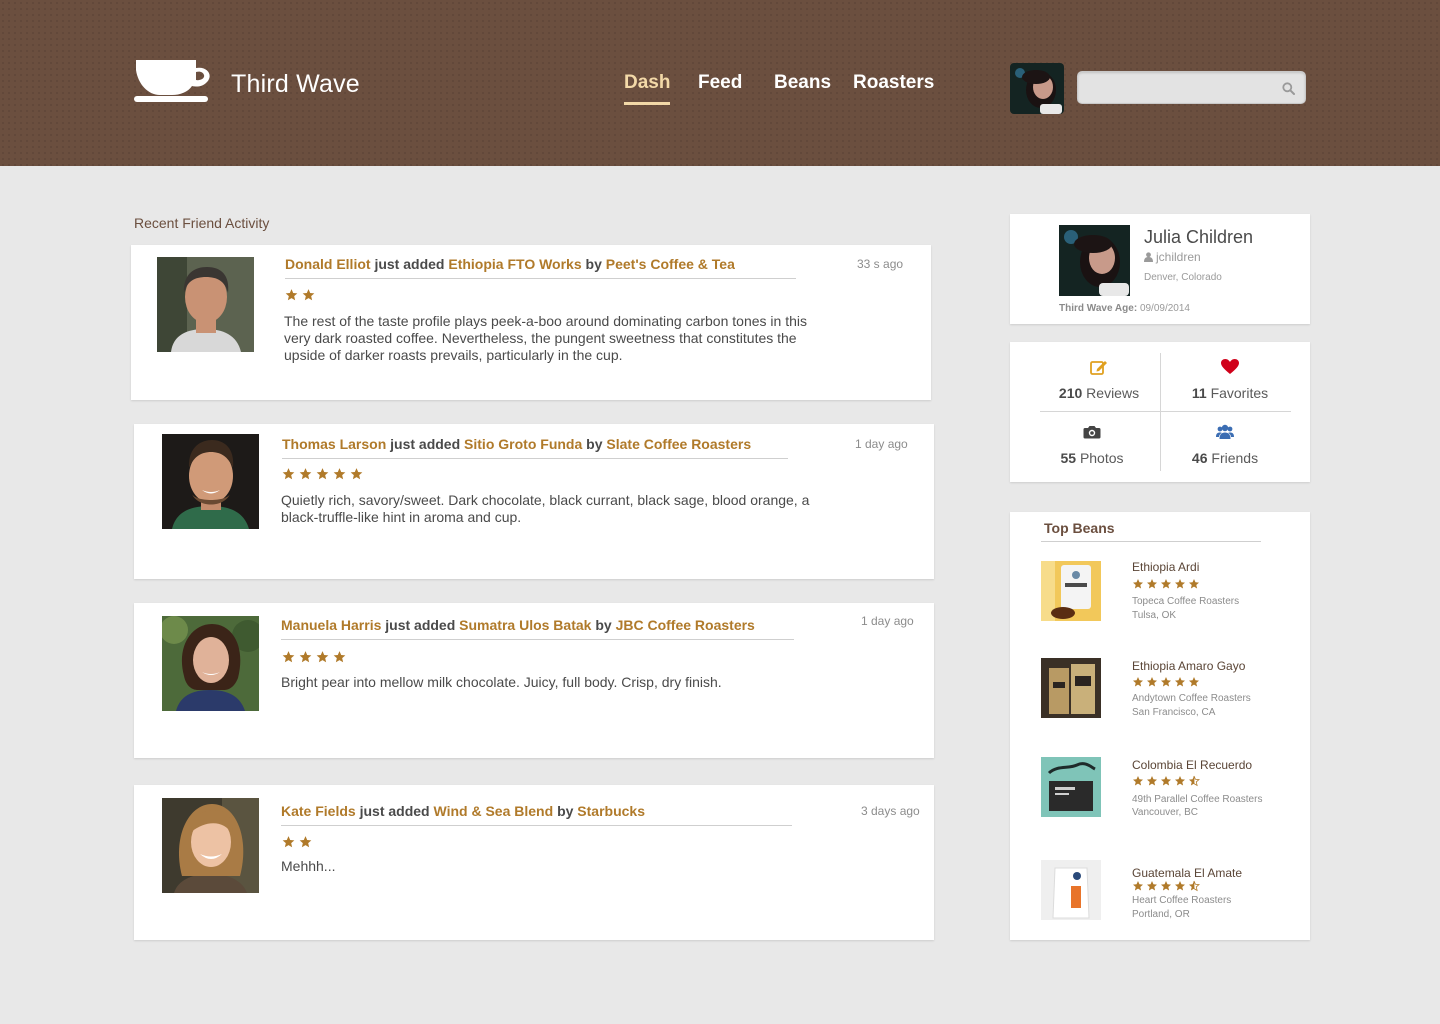 This screenshot has height=1024, width=1440. I want to click on stat-label: Reviews, so click(1113, 393).